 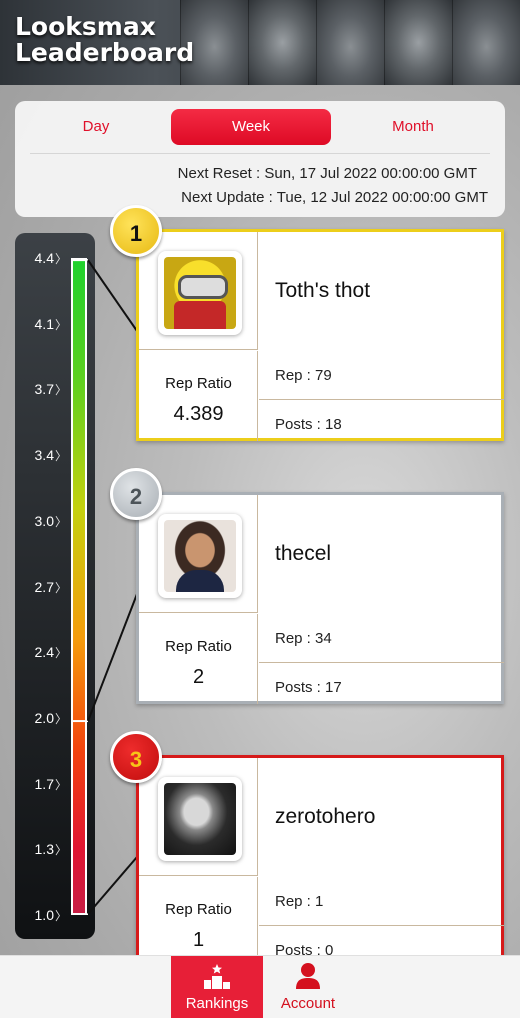 I want to click on rep-ratio-cell: Rep Ratio 1, so click(x=198, y=922).